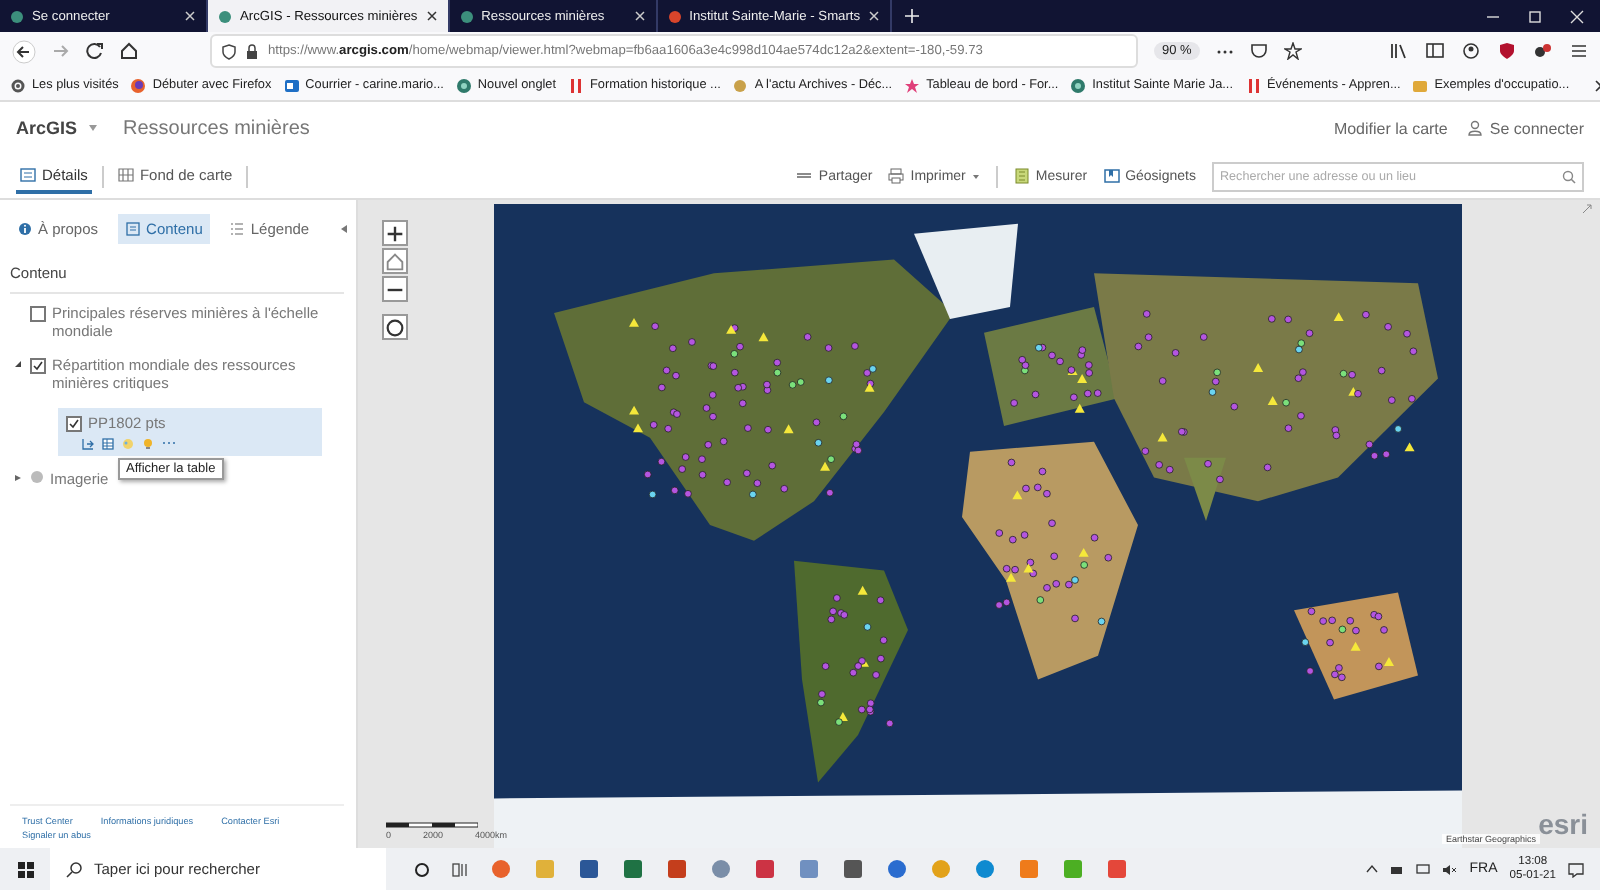 Image resolution: width=1600 pixels, height=890 pixels. I want to click on grid-icon, so click(125, 174).